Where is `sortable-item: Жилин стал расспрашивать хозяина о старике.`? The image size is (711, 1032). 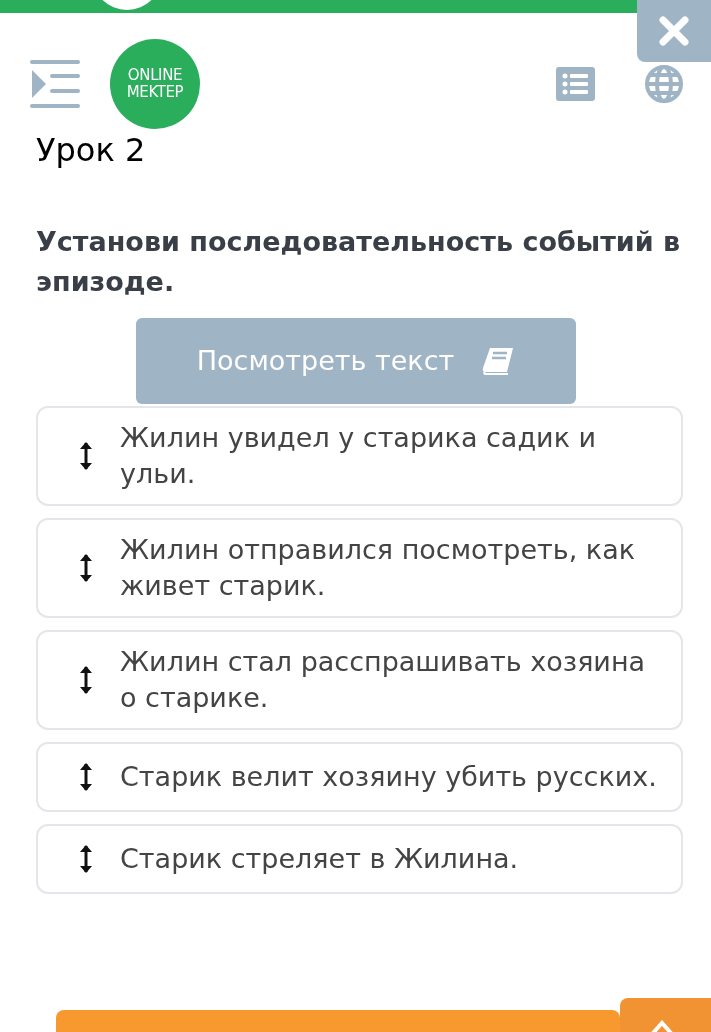 sortable-item: Жилин стал расспрашивать хозяина о старике. is located at coordinates (359, 680).